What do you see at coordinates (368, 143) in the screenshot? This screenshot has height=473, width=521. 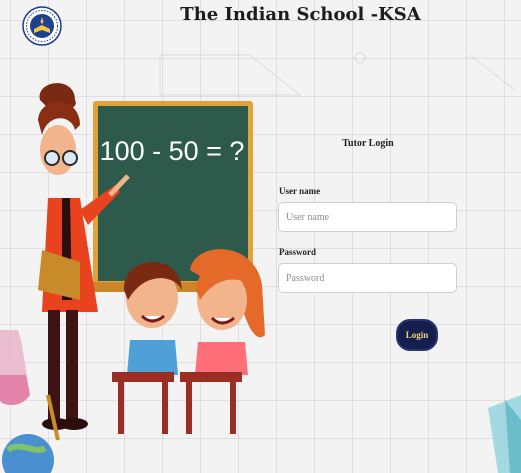 I see `form-heading: Tutor Login` at bounding box center [368, 143].